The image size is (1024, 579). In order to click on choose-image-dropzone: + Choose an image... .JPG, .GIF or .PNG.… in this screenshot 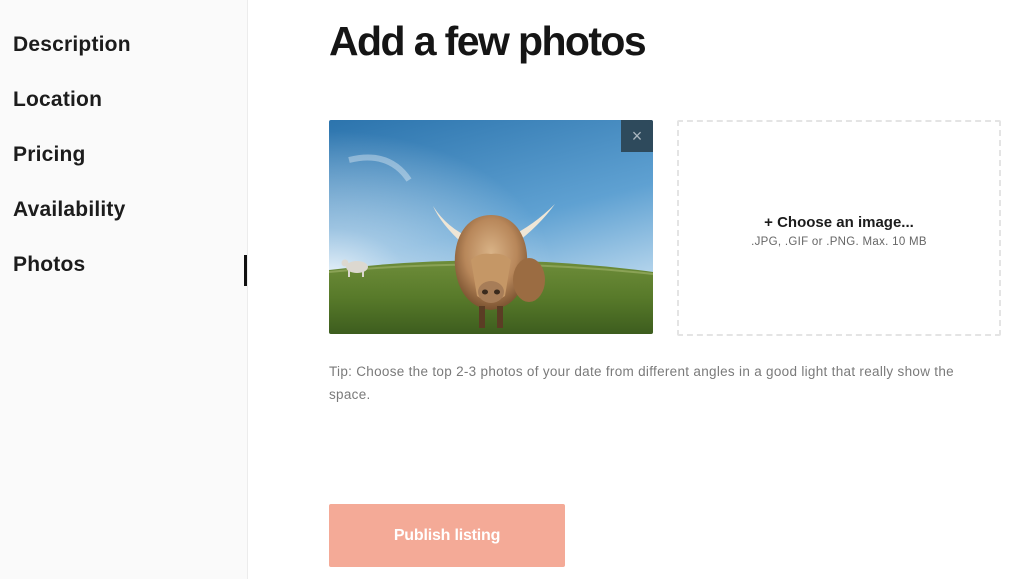, I will do `click(839, 228)`.